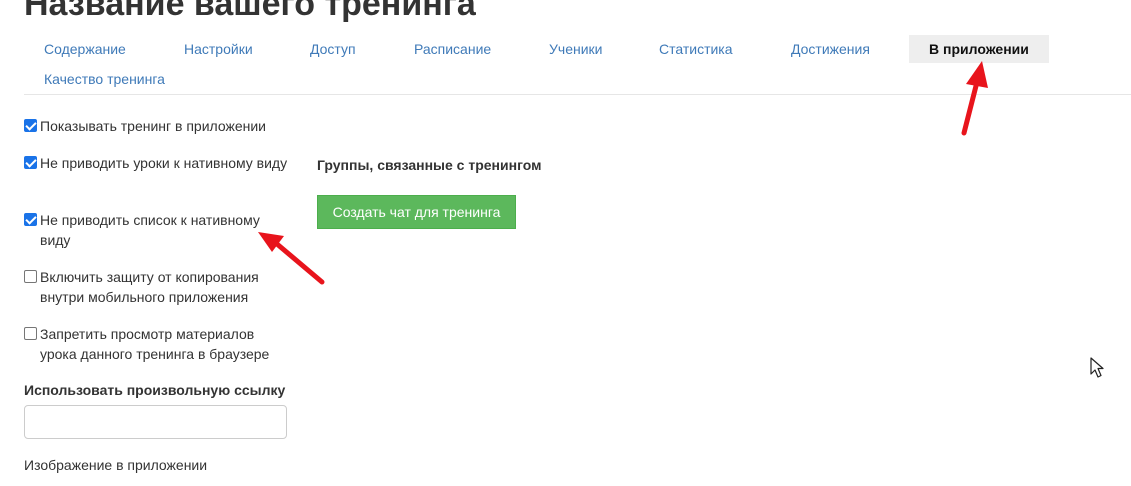  I want to click on tab-students: Ученики, so click(575, 49).